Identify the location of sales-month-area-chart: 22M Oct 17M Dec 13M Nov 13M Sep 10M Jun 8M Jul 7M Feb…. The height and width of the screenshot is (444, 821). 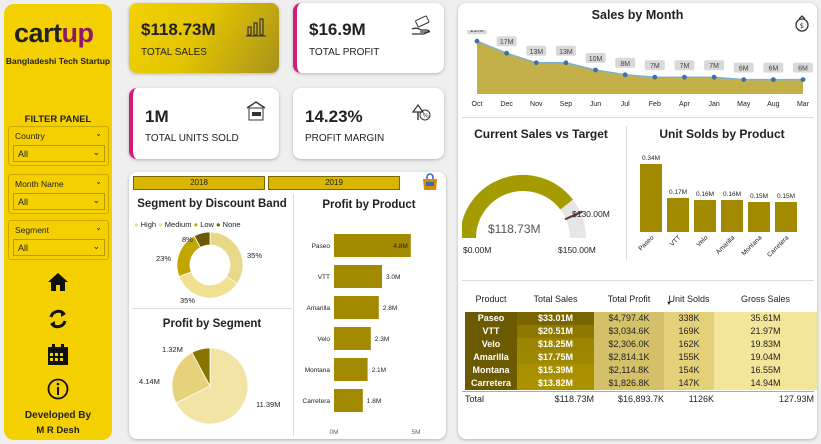
(640, 69).